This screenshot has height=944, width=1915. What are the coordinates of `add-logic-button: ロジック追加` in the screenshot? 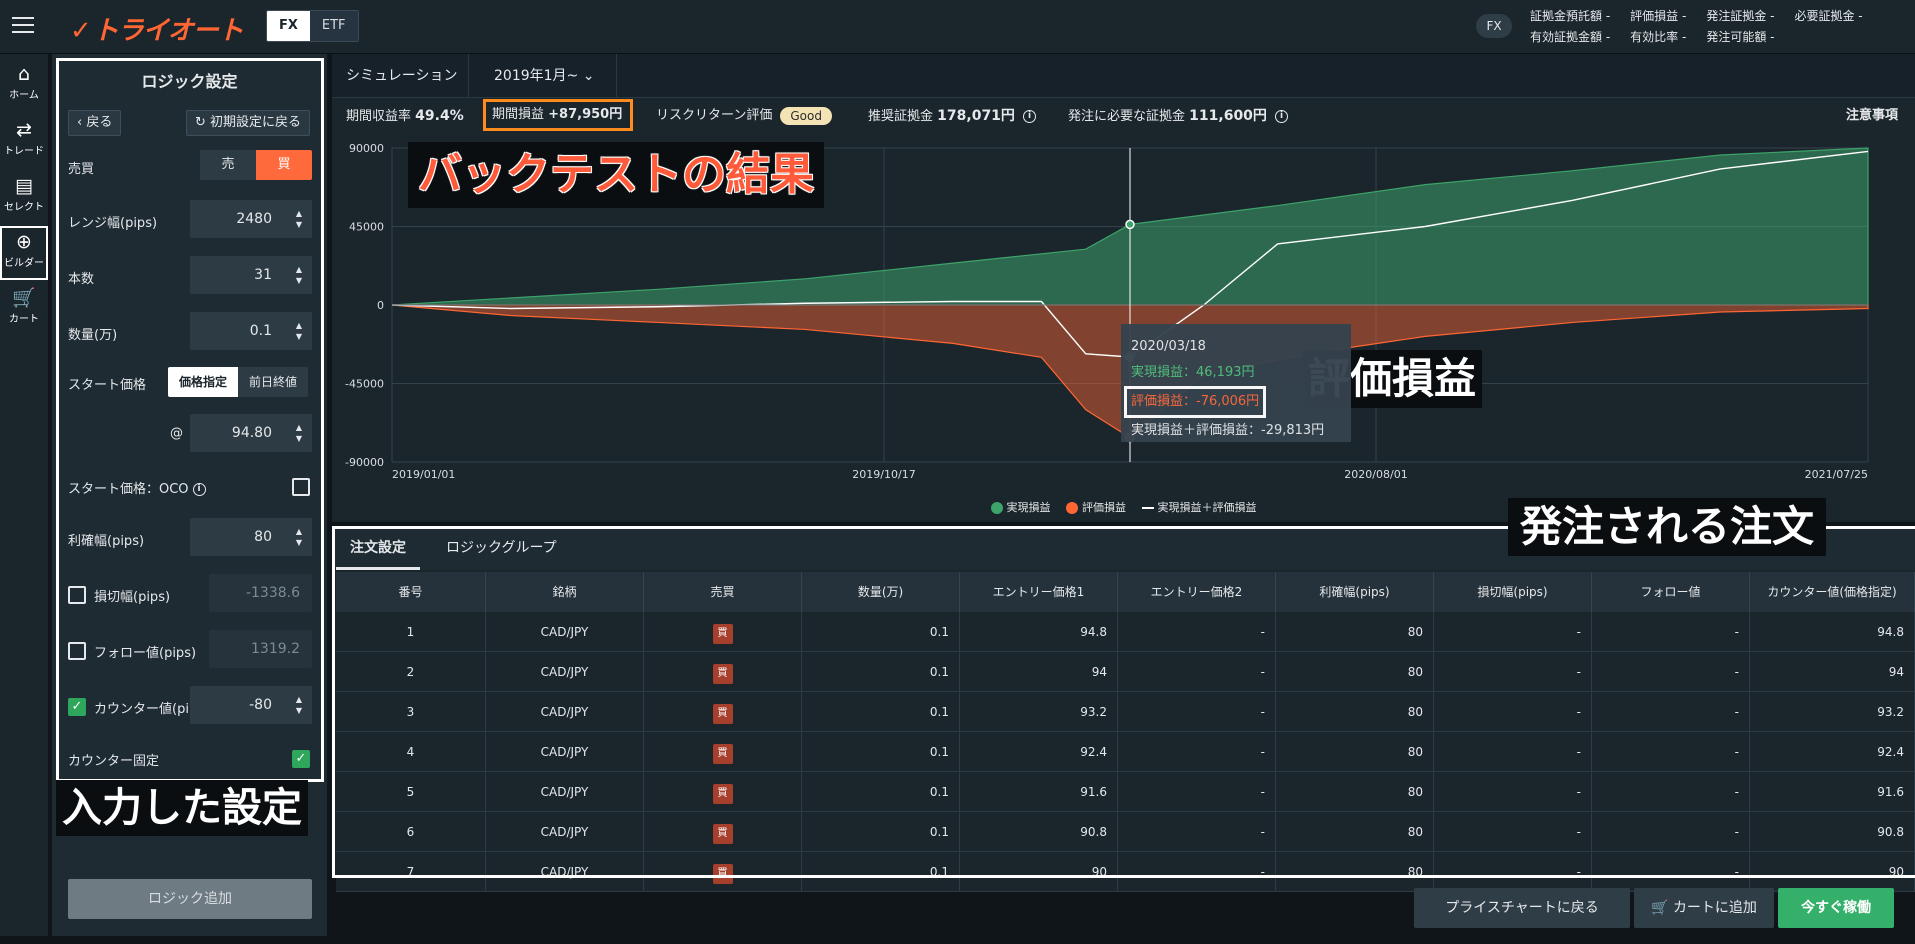 It's located at (190, 899).